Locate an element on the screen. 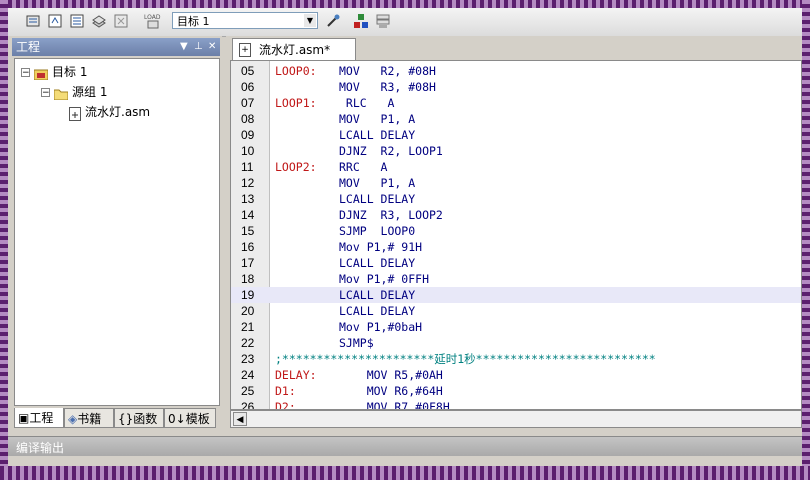  tree-item-file: 流水灯.asm is located at coordinates (109, 112).